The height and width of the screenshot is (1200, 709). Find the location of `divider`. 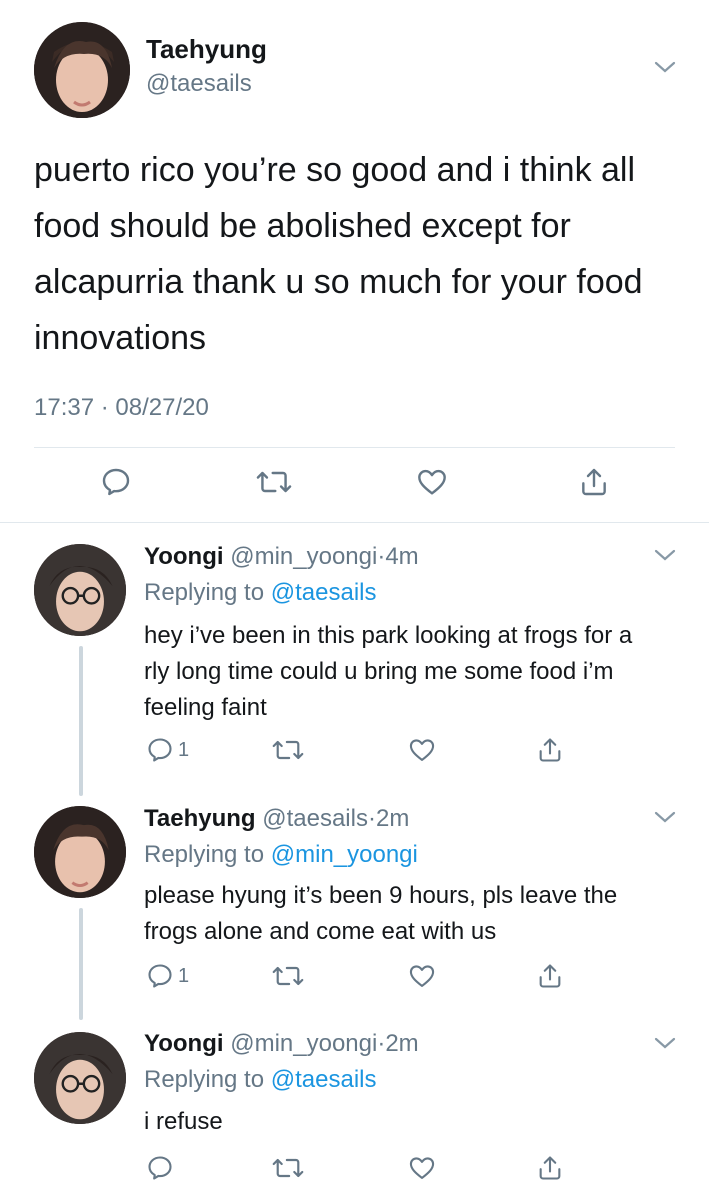

divider is located at coordinates (354, 447).